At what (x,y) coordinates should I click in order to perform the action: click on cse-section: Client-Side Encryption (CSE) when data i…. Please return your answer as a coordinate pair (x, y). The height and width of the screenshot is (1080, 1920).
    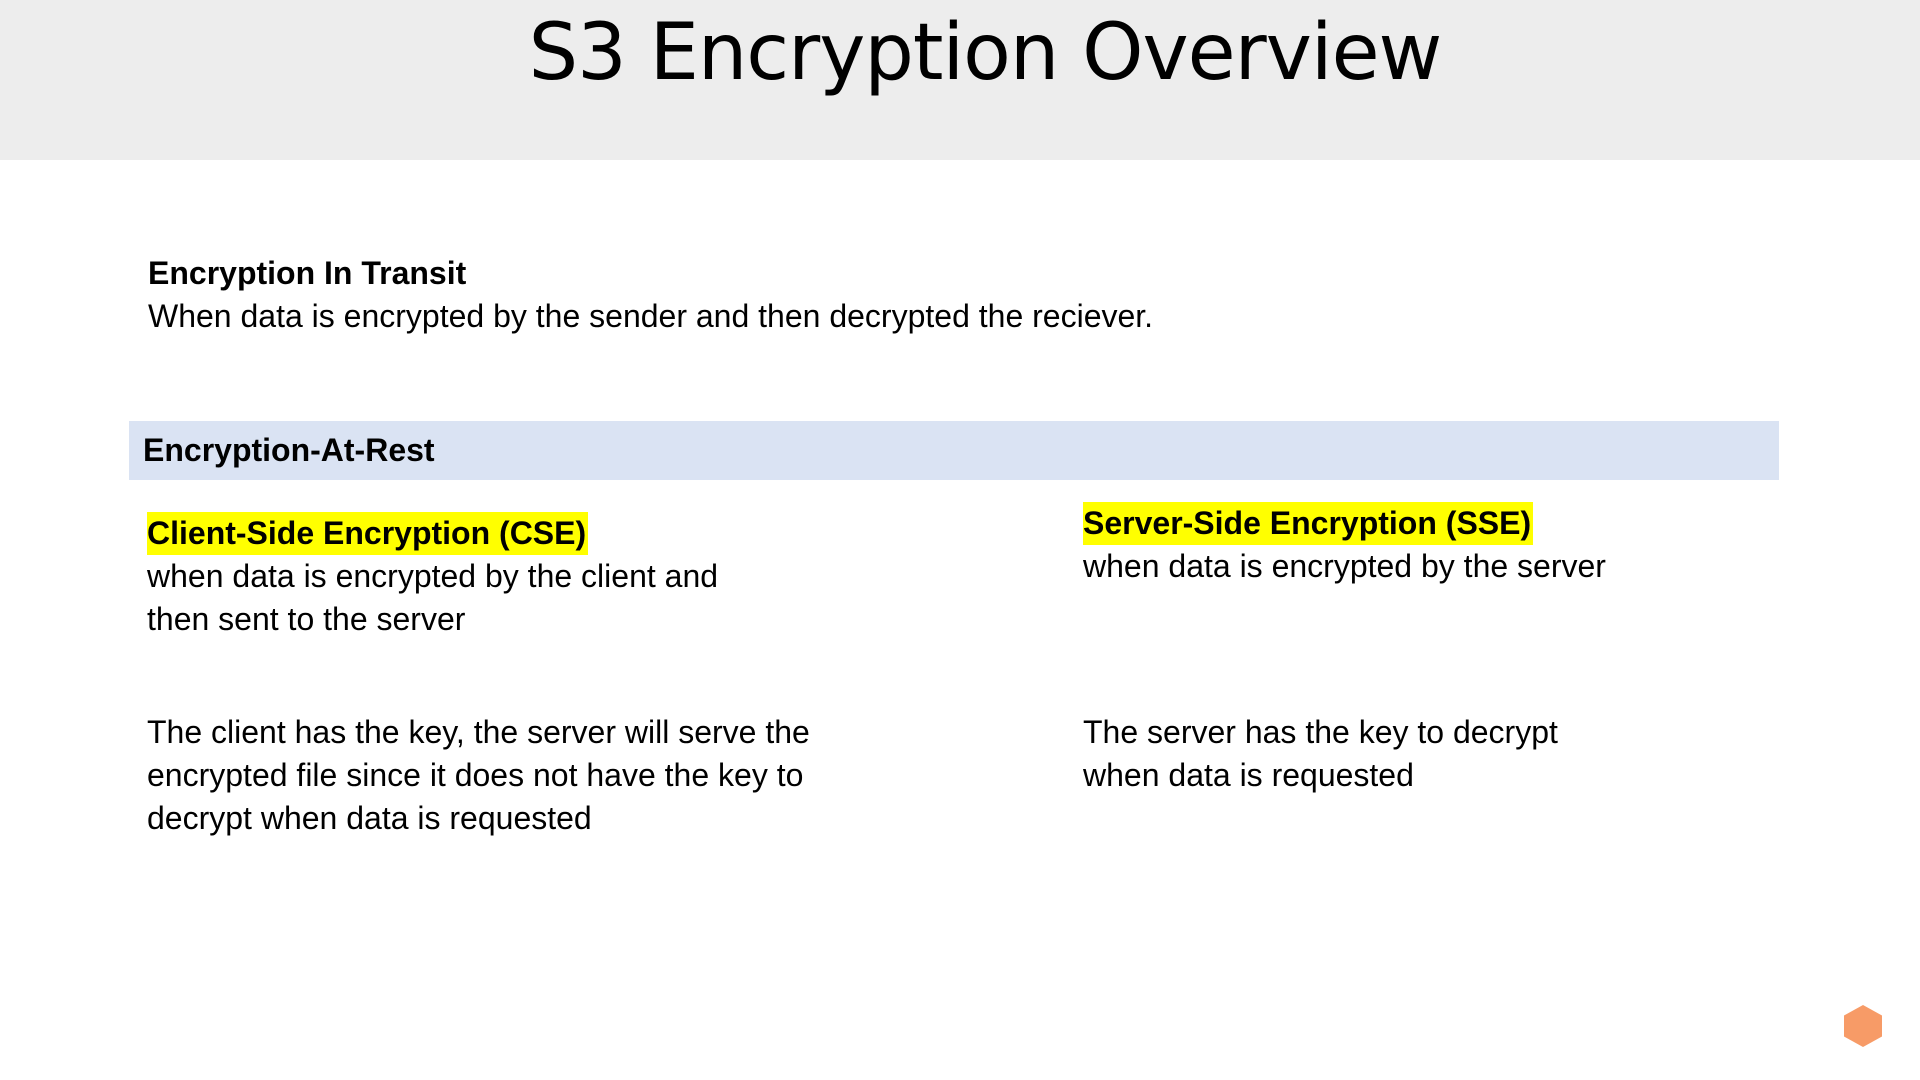
    Looking at the image, I should click on (527, 576).